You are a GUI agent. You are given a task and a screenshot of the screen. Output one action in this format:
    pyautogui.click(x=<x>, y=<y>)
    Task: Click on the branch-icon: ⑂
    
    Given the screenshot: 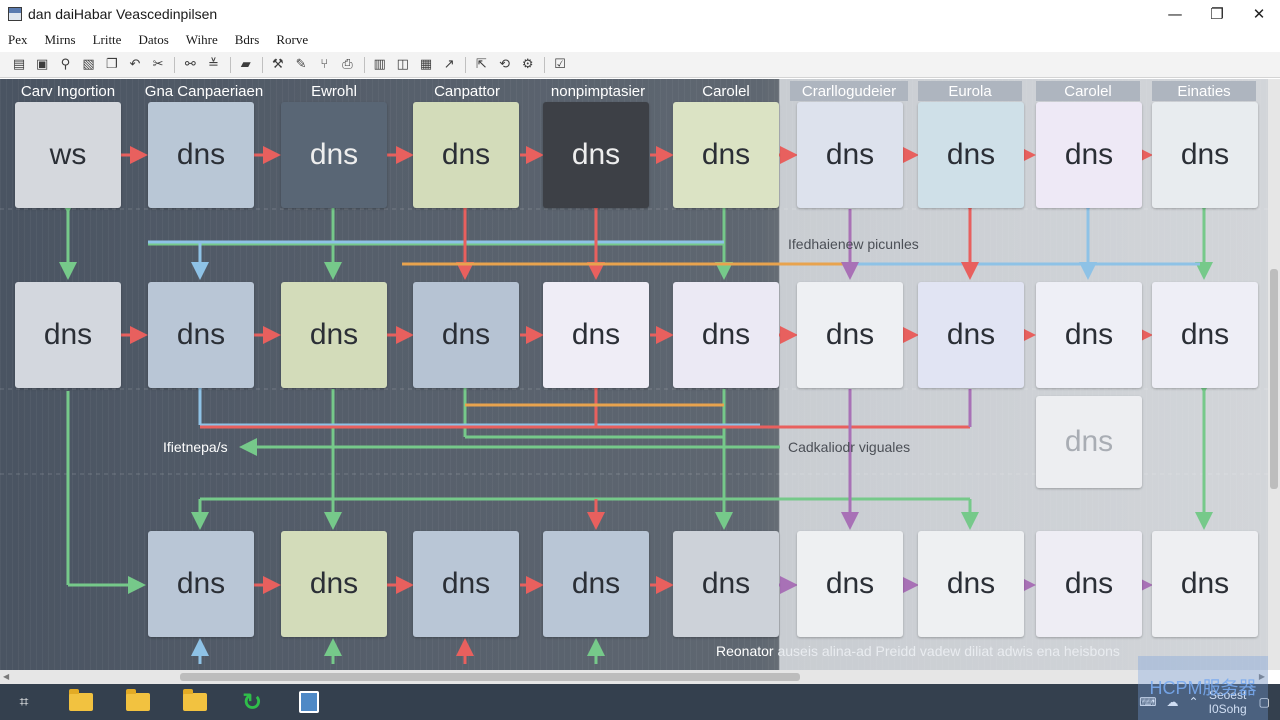 What is the action you would take?
    pyautogui.click(x=324, y=65)
    